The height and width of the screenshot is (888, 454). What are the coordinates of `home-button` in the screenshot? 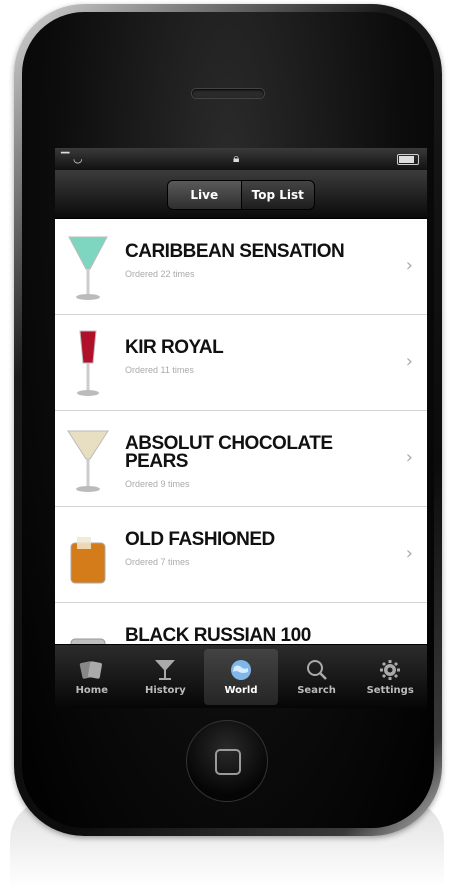 It's located at (227, 761).